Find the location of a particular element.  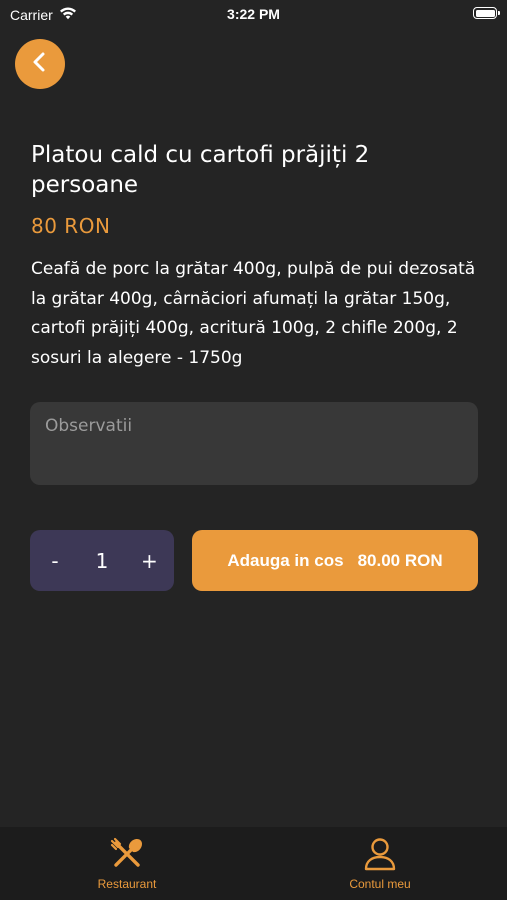

status-bar: Carrier 3:22 PM is located at coordinates (253, 14).